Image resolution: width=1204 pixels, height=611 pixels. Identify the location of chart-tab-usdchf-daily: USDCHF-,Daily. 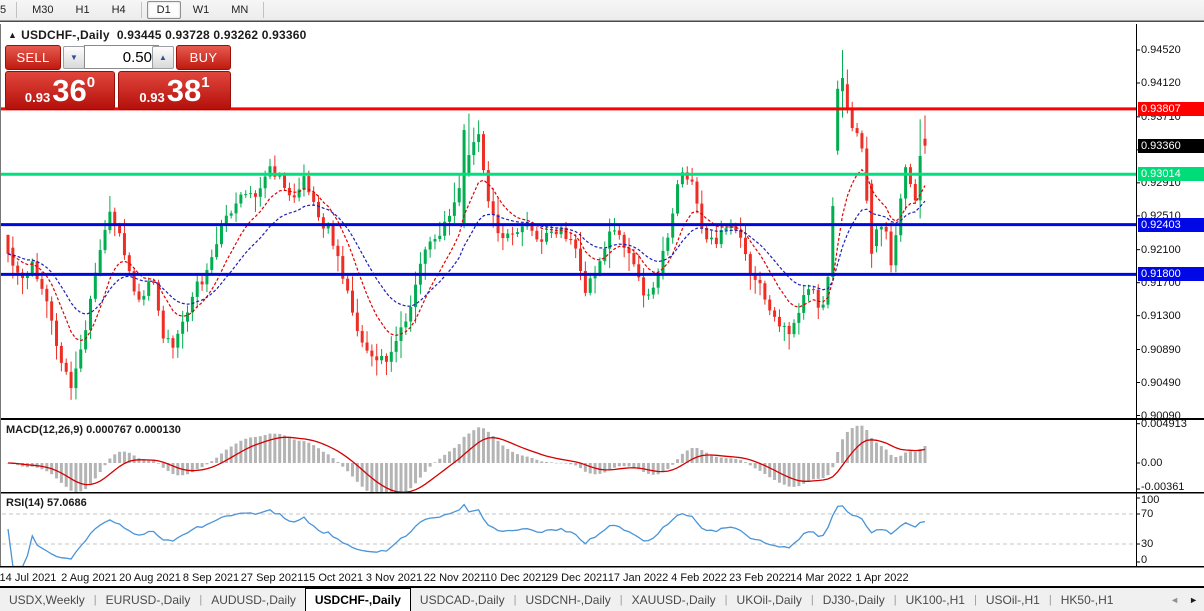
(357, 599).